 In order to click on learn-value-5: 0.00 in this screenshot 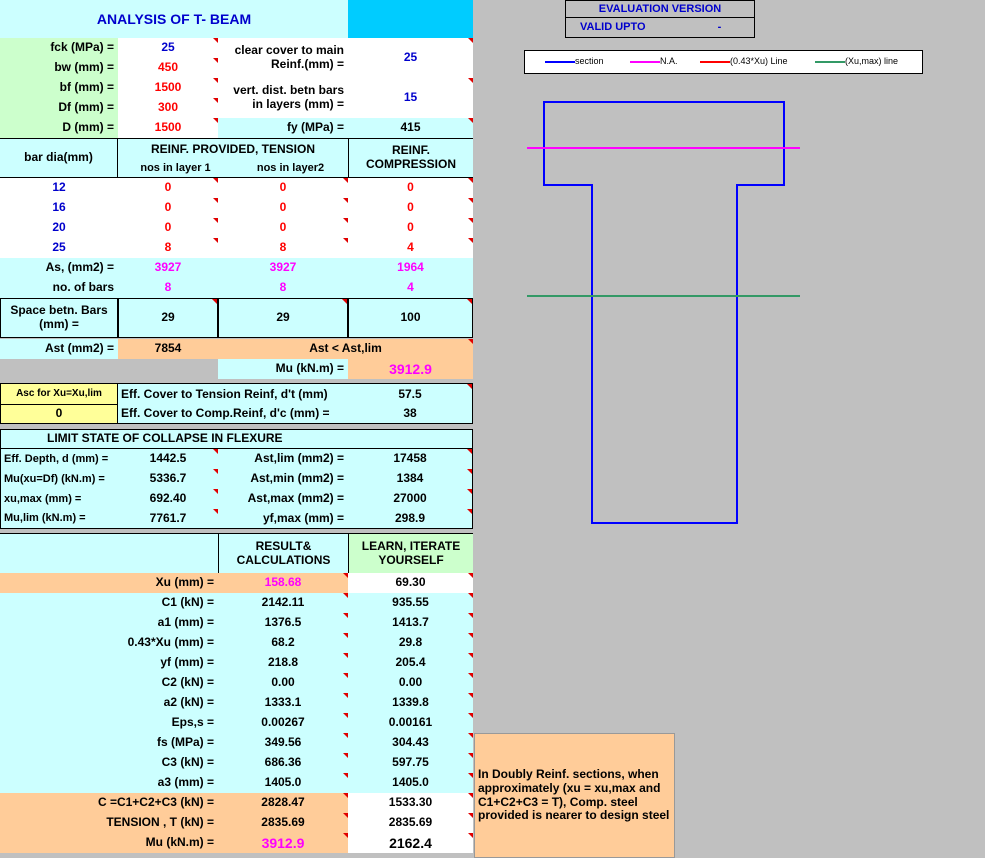, I will do `click(410, 683)`.